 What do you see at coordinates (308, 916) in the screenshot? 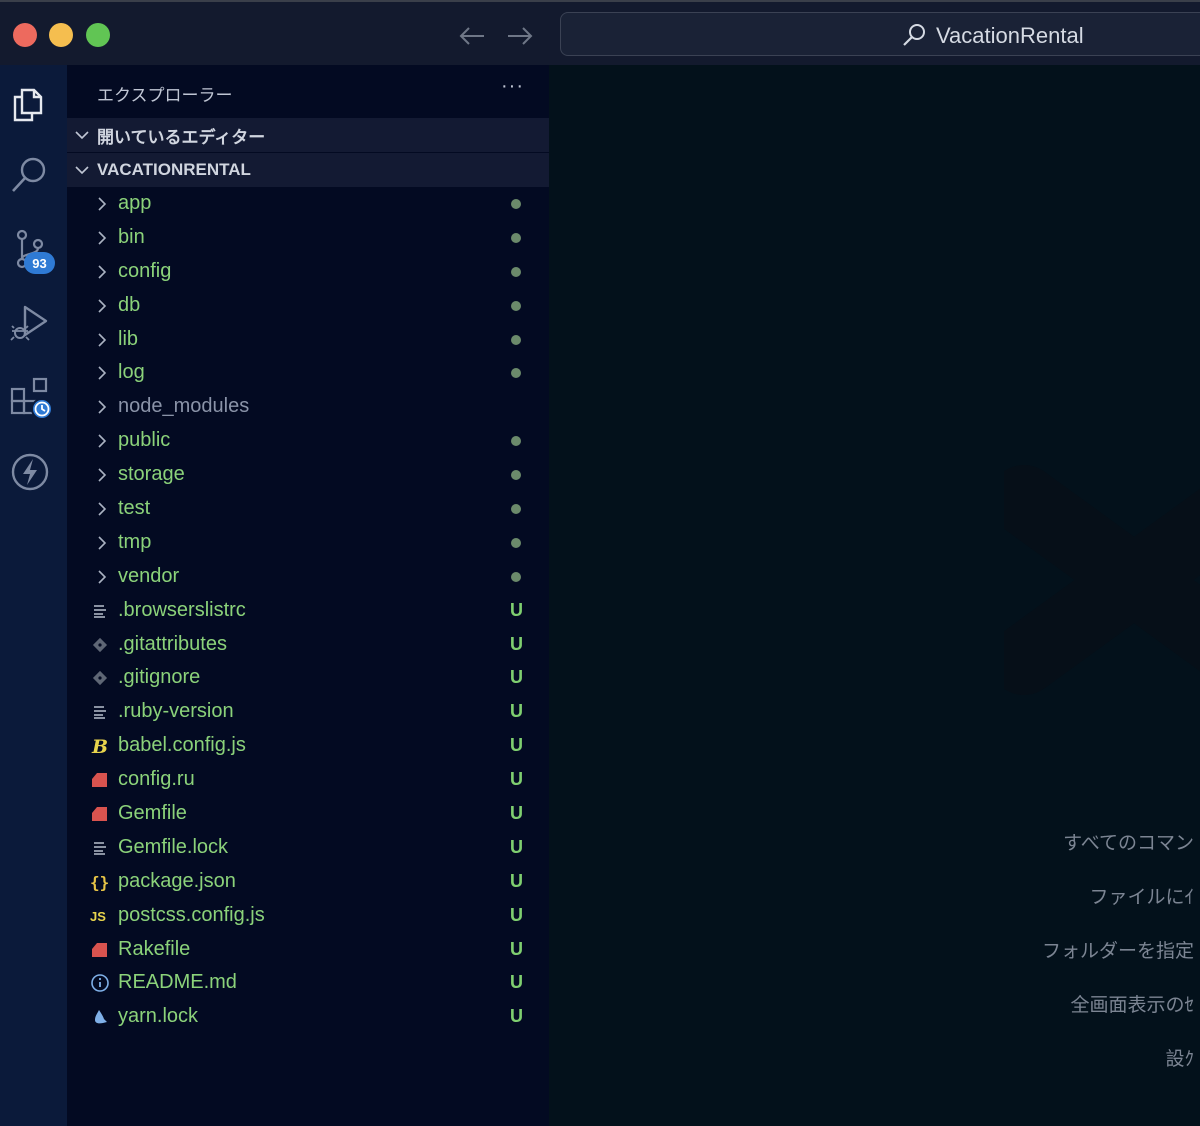
I see `file-item: JS postcss.config.js U` at bounding box center [308, 916].